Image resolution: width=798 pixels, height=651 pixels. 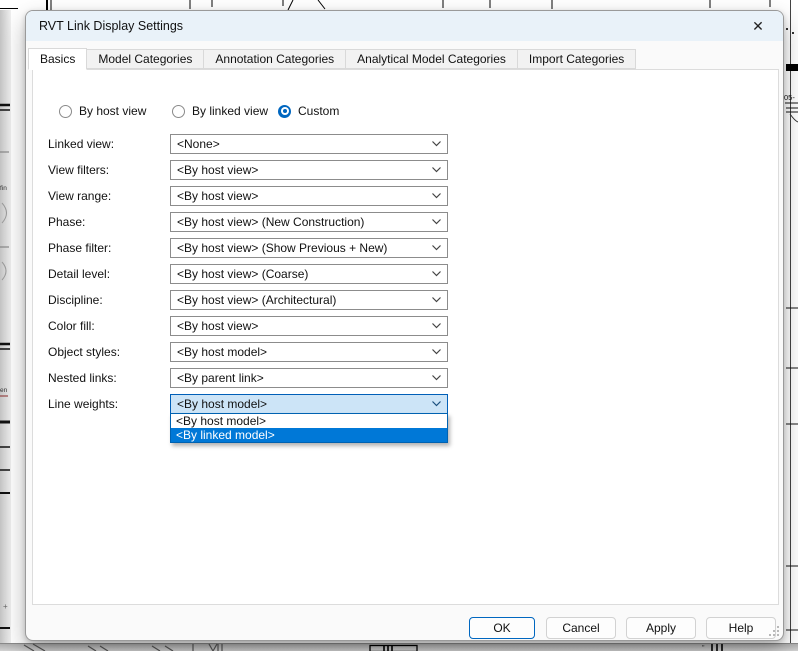 I want to click on field-label: Line weights:, so click(x=83, y=404).